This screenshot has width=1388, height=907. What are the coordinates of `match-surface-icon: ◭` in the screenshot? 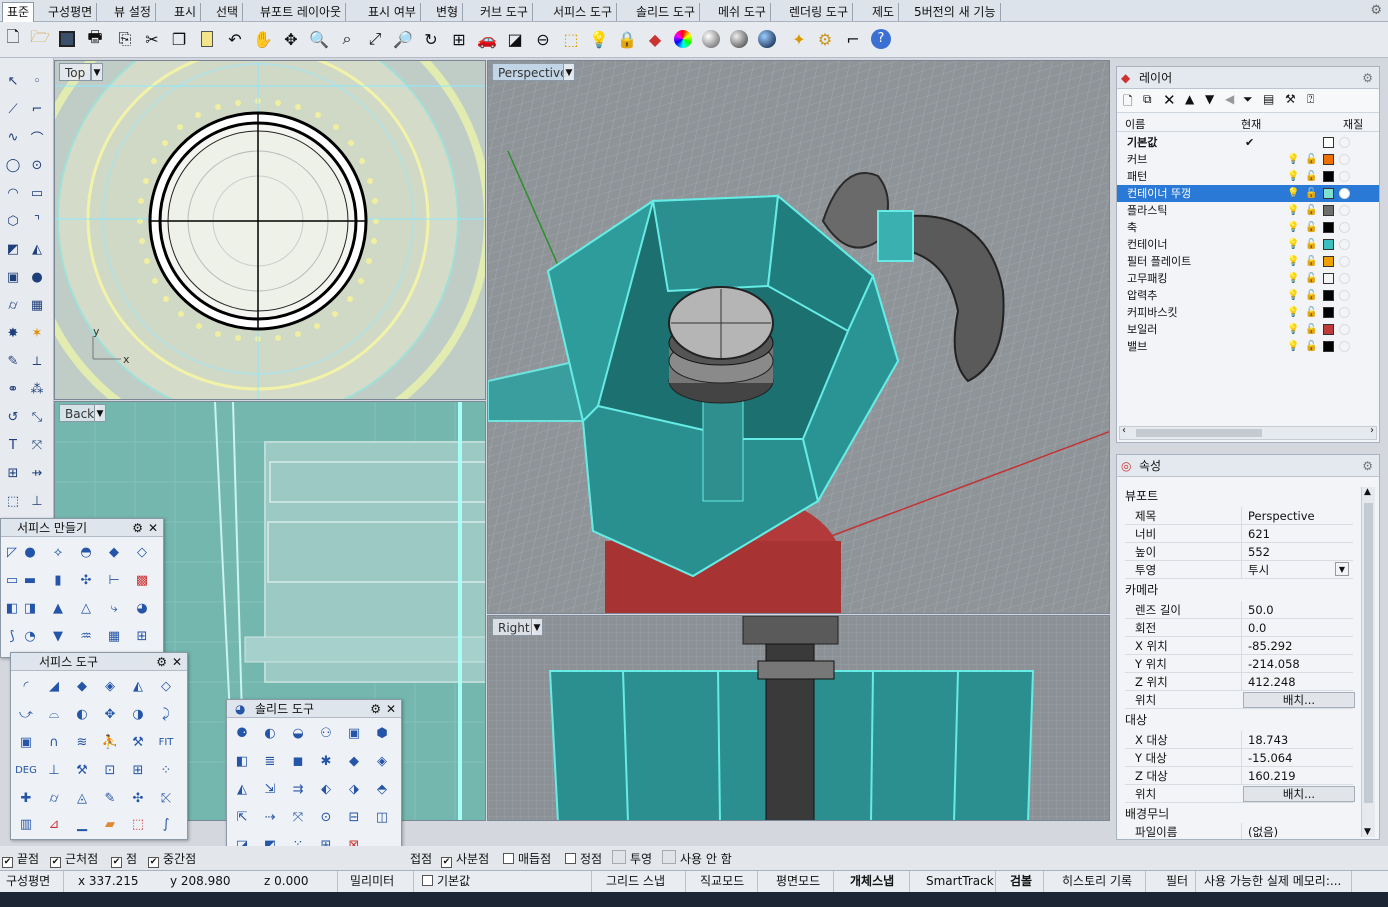 It's located at (138, 686).